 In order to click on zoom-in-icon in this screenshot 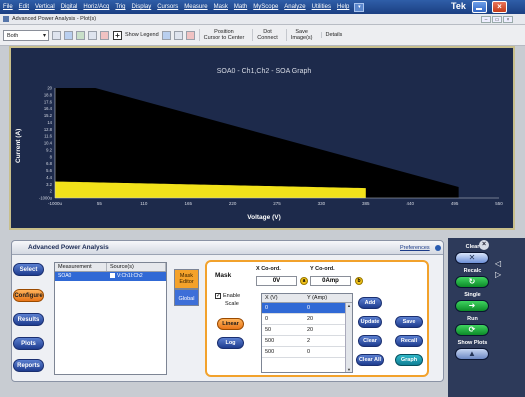, I will do `click(68, 35)`.